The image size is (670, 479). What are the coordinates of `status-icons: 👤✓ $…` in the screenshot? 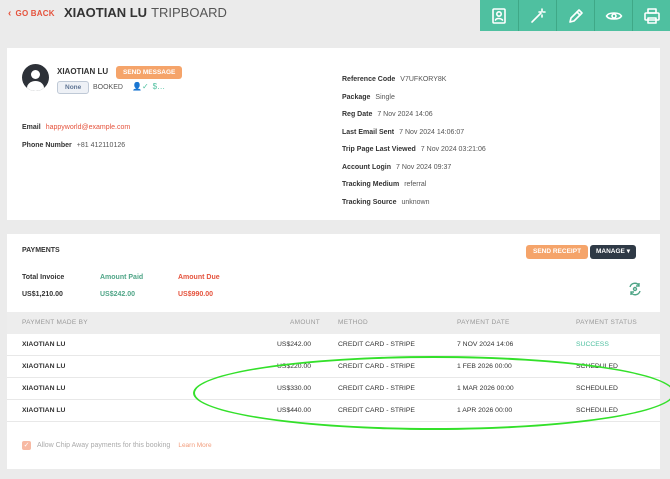 It's located at (148, 86).